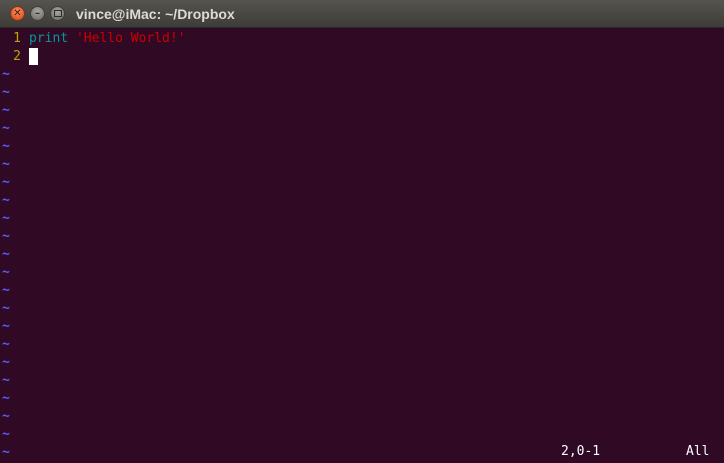 The image size is (724, 463). I want to click on line-number: 1, so click(17, 38).